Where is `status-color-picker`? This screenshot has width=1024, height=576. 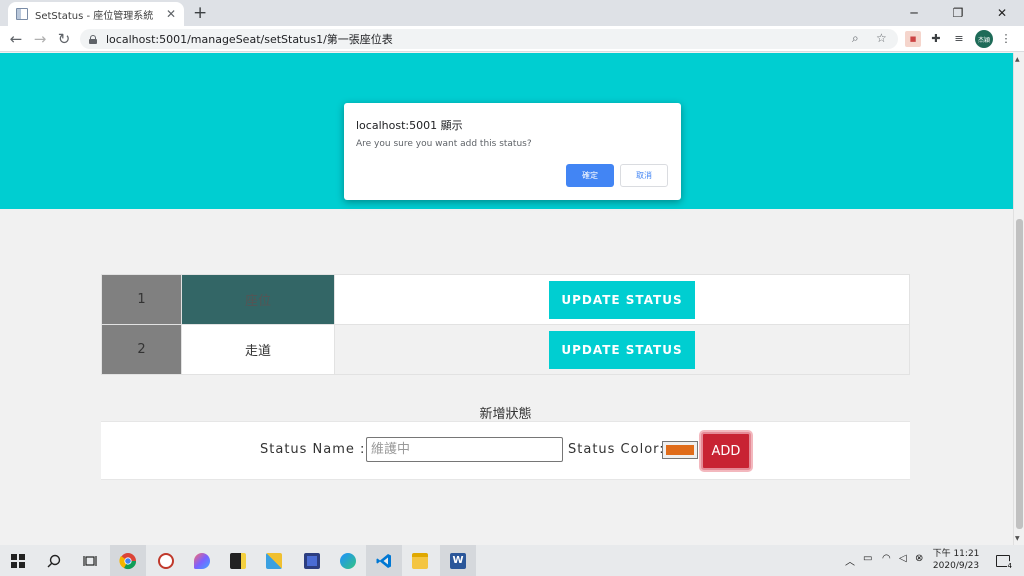 status-color-picker is located at coordinates (680, 450).